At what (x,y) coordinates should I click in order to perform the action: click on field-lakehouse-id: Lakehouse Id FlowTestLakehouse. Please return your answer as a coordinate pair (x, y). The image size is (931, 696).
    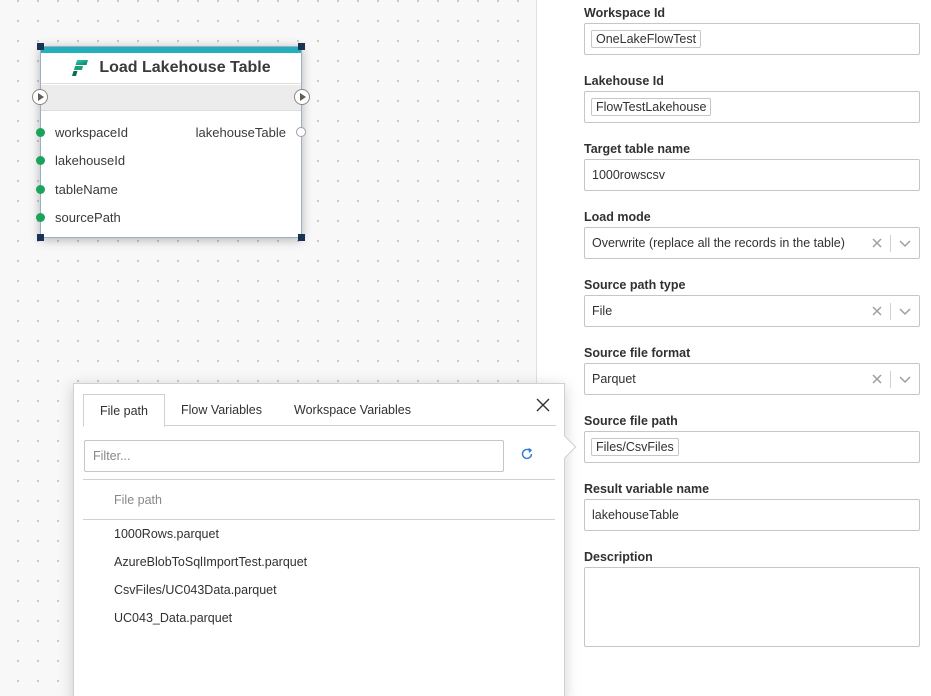
    Looking at the image, I should click on (752, 98).